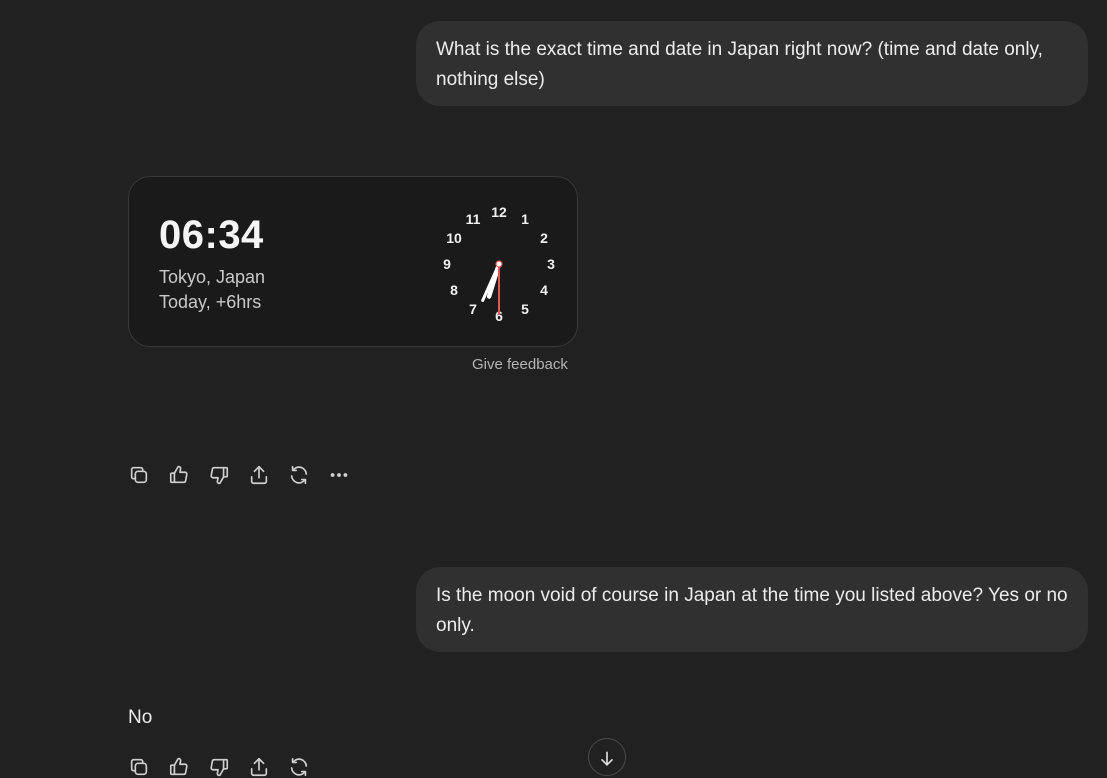 Image resolution: width=1107 pixels, height=778 pixels. What do you see at coordinates (525, 219) in the screenshot?
I see `dial-number: 1` at bounding box center [525, 219].